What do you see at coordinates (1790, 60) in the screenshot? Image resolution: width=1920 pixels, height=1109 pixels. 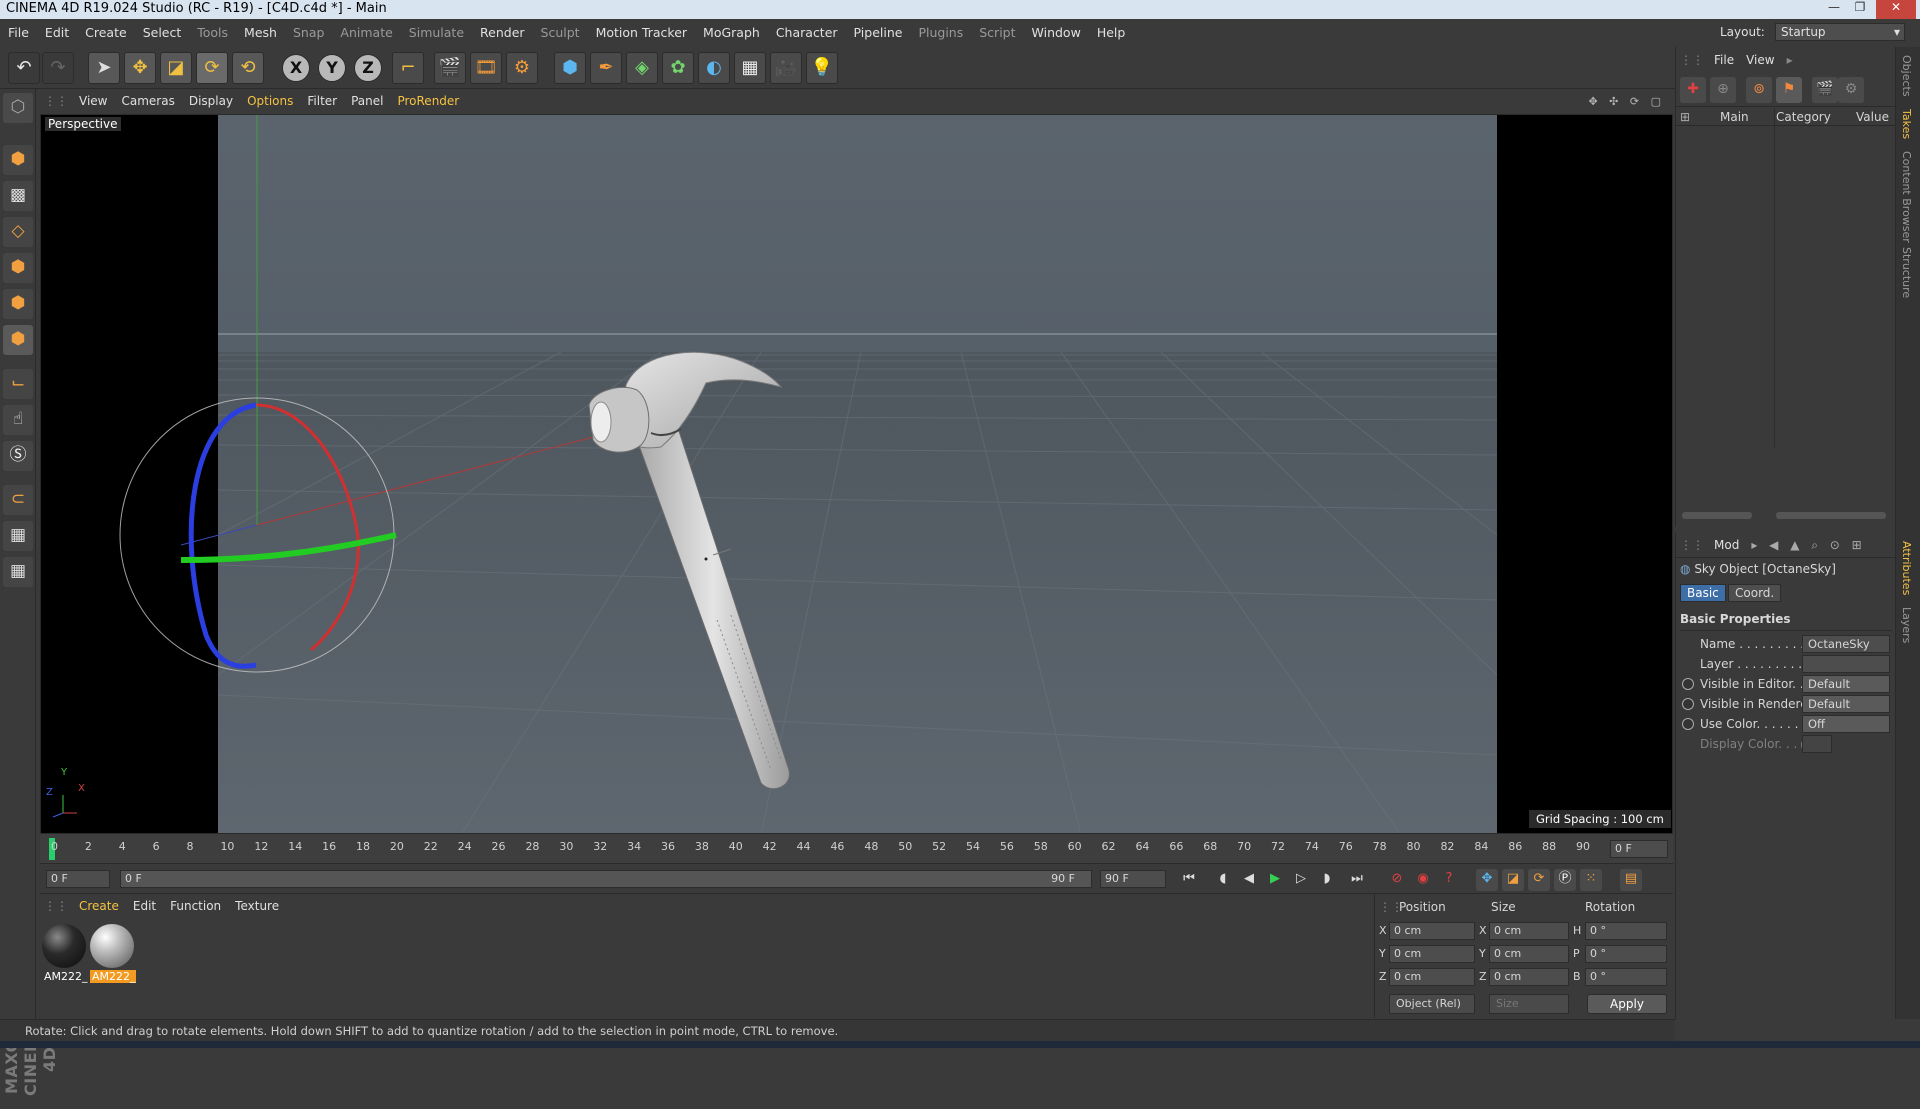 I see `chevron-right-icon: ▸` at bounding box center [1790, 60].